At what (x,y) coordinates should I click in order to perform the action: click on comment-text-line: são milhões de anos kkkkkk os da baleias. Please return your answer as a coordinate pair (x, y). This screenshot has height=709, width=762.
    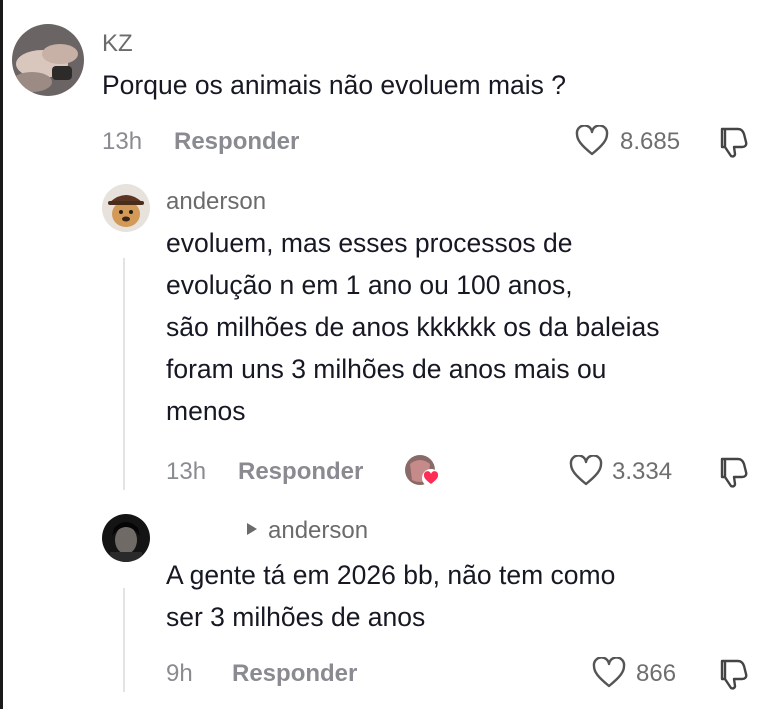
    Looking at the image, I should click on (413, 327).